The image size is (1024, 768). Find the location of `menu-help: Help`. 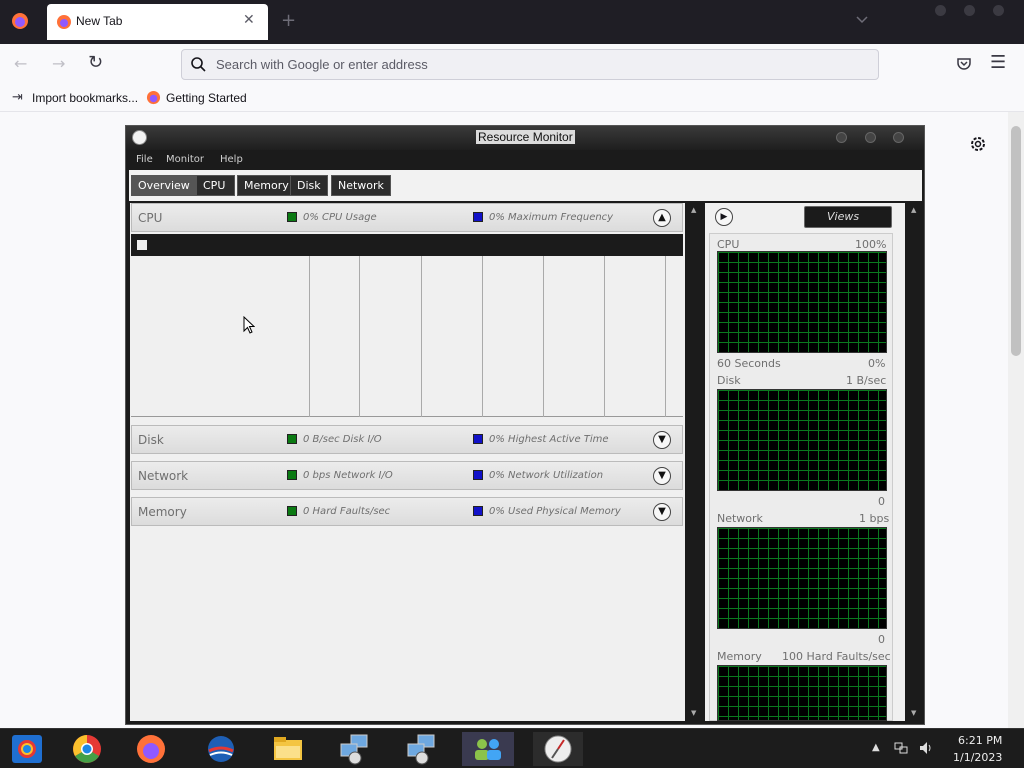

menu-help: Help is located at coordinates (231, 159).